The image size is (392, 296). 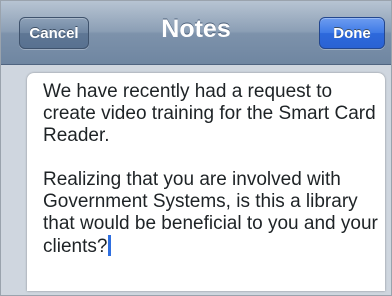 I want to click on text-cursor, so click(x=110, y=245).